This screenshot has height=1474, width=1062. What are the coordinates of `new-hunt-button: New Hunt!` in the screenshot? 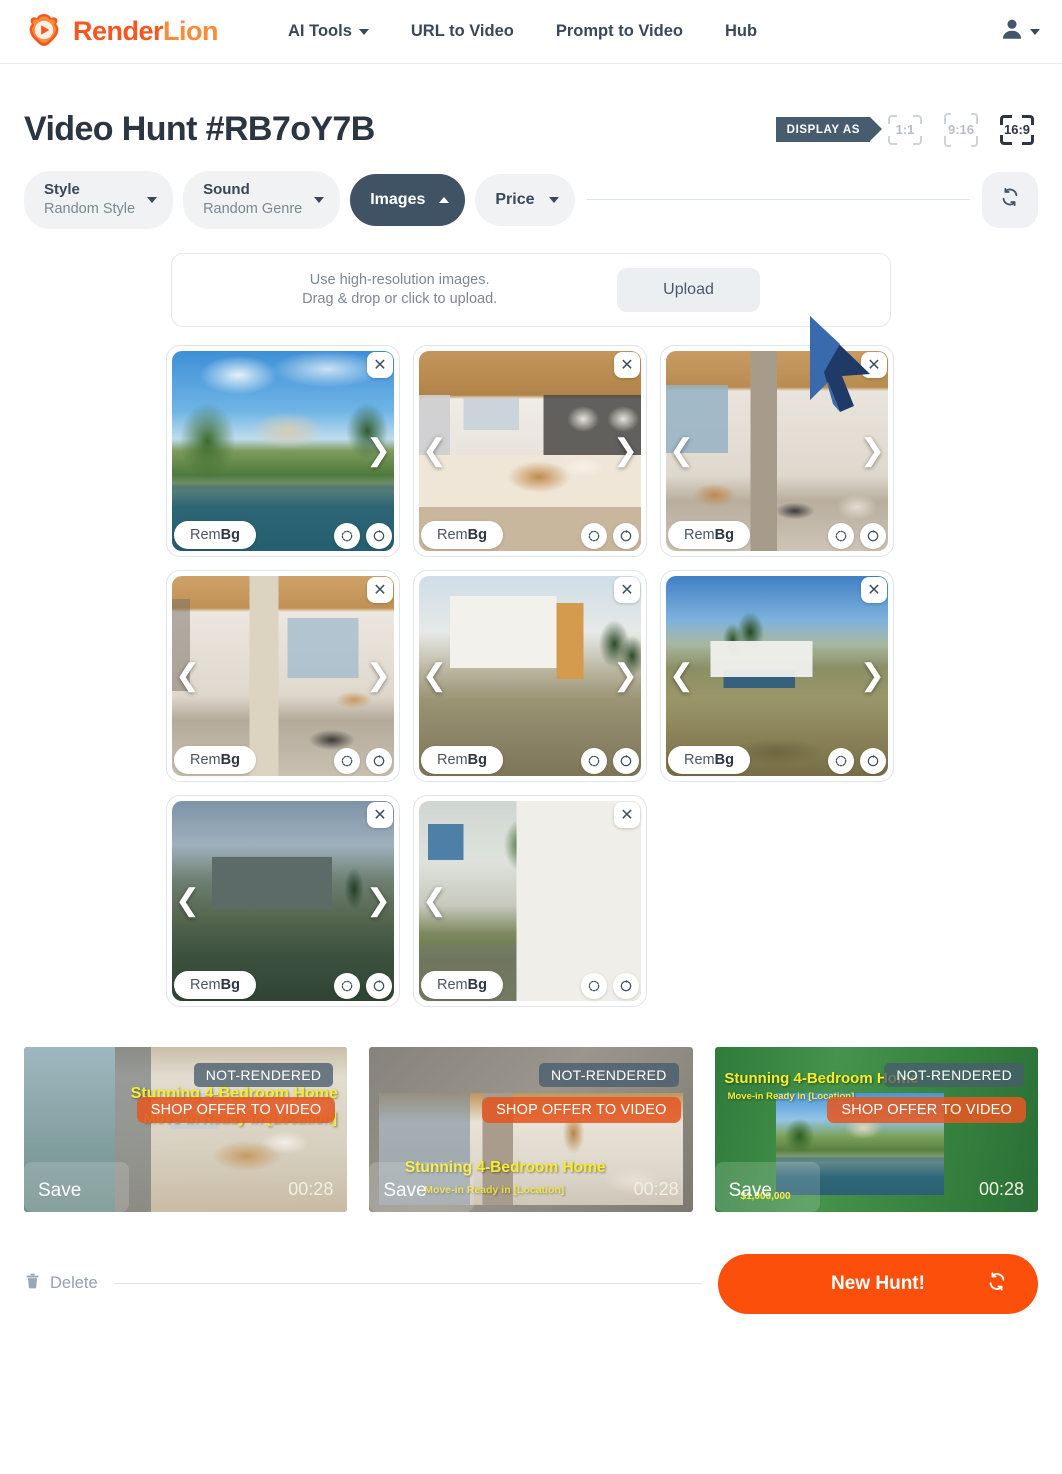 It's located at (878, 1283).